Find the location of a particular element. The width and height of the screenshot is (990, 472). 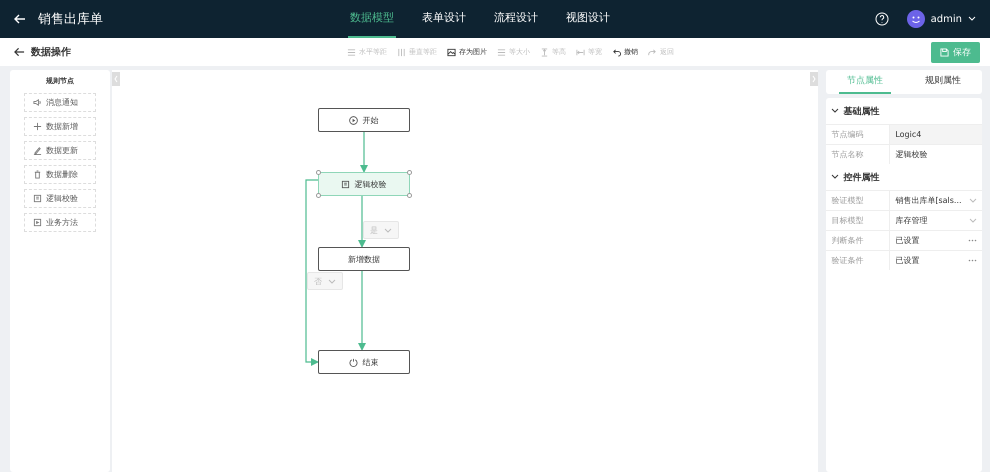

property-label: 验证条件 is located at coordinates (858, 260).